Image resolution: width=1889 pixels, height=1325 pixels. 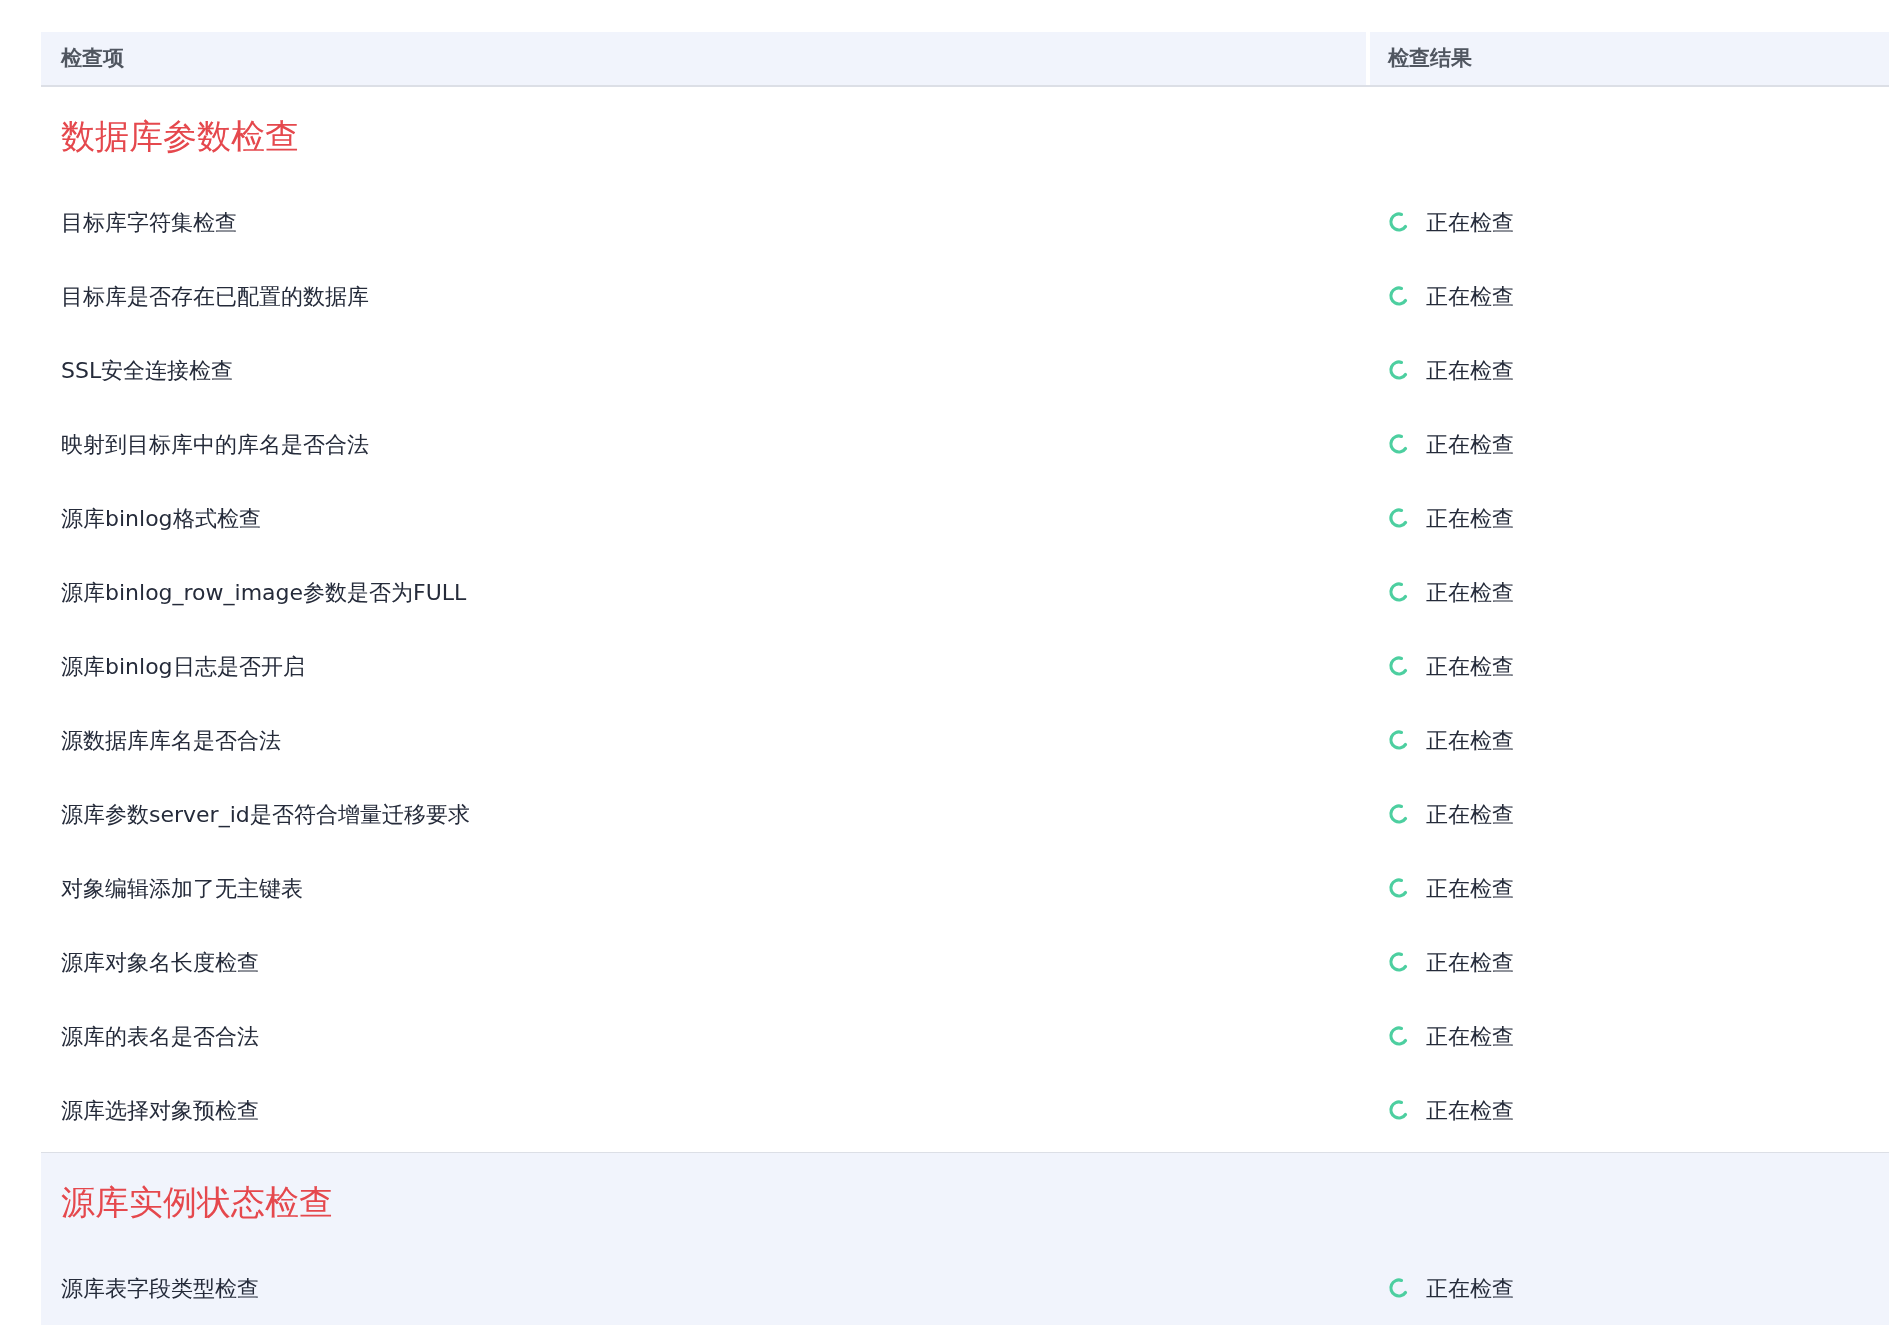 I want to click on check-item: 目标库字符集检查, so click(x=149, y=222).